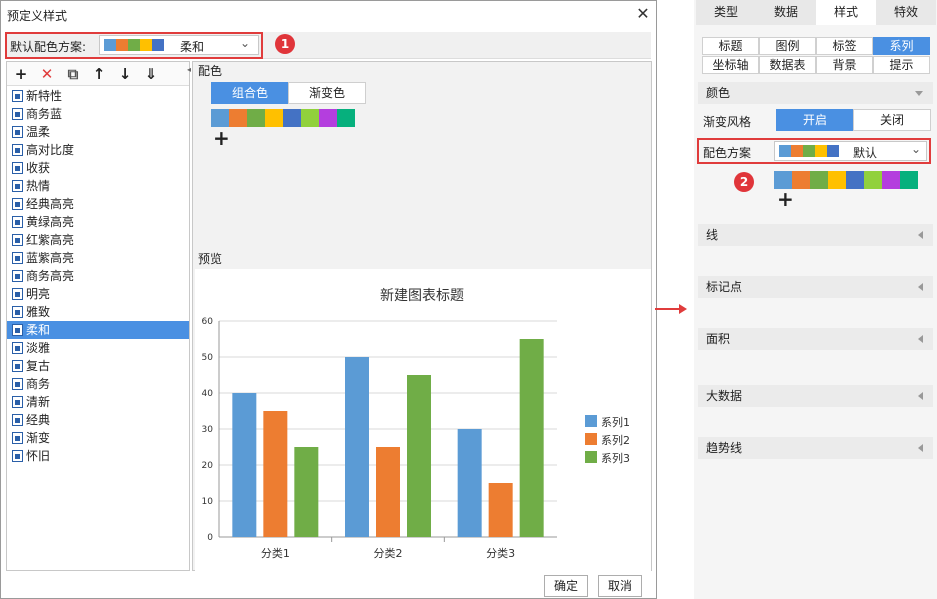 This screenshot has height=599, width=937. I want to click on side-subtab: 数据表, so click(787, 65).